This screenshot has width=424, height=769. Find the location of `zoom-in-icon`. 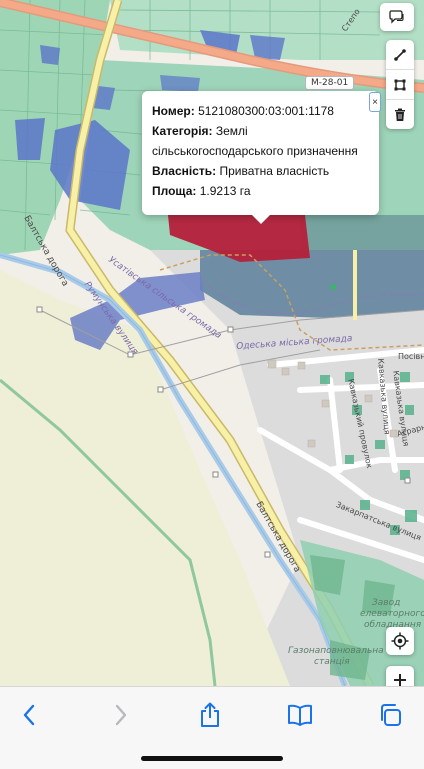

zoom-in-icon is located at coordinates (400, 680).